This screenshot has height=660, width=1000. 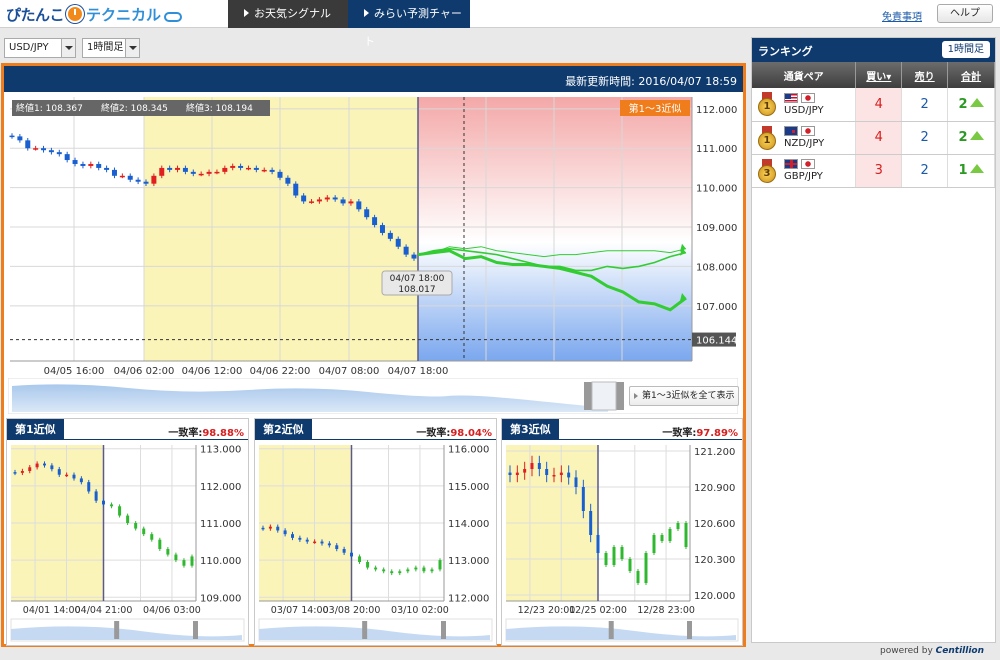 What do you see at coordinates (288, 14) in the screenshot?
I see `tab-weather-signal: お天気シグナル` at bounding box center [288, 14].